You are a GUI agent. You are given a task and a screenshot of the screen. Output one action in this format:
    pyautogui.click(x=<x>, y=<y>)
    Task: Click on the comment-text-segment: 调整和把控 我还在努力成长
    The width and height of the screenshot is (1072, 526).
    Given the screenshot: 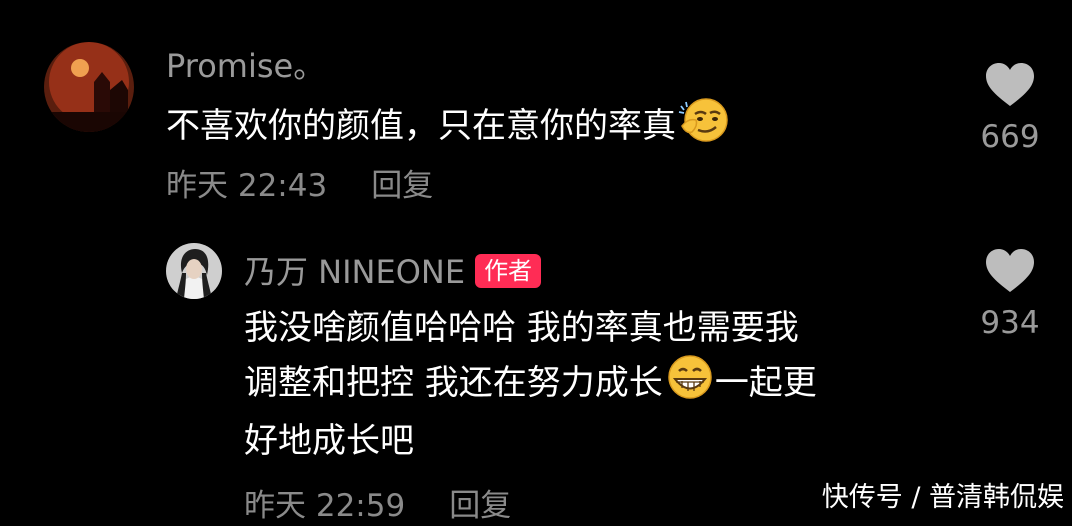 What is the action you would take?
    pyautogui.click(x=453, y=383)
    